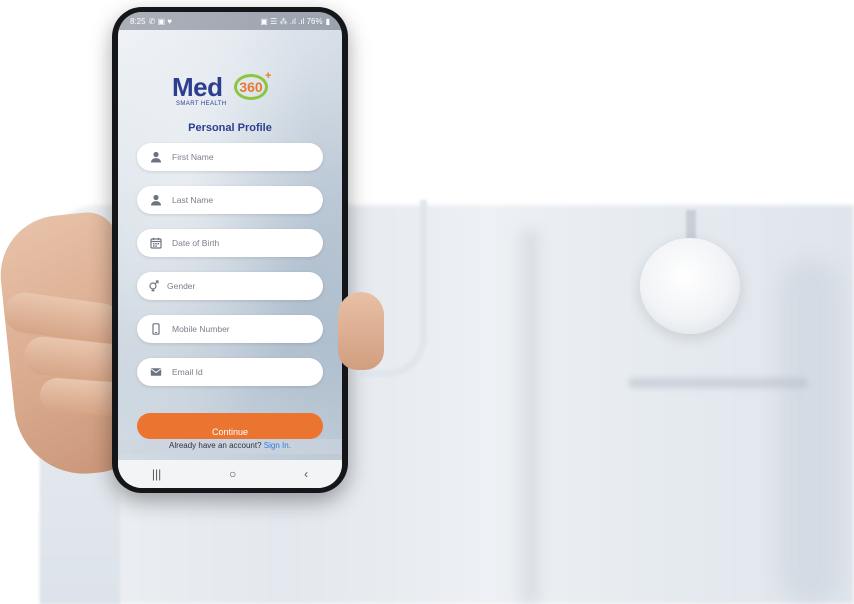 The width and height of the screenshot is (854, 604). What do you see at coordinates (160, 21) in the screenshot?
I see `notification-icons: ✆ ▣ ♥` at bounding box center [160, 21].